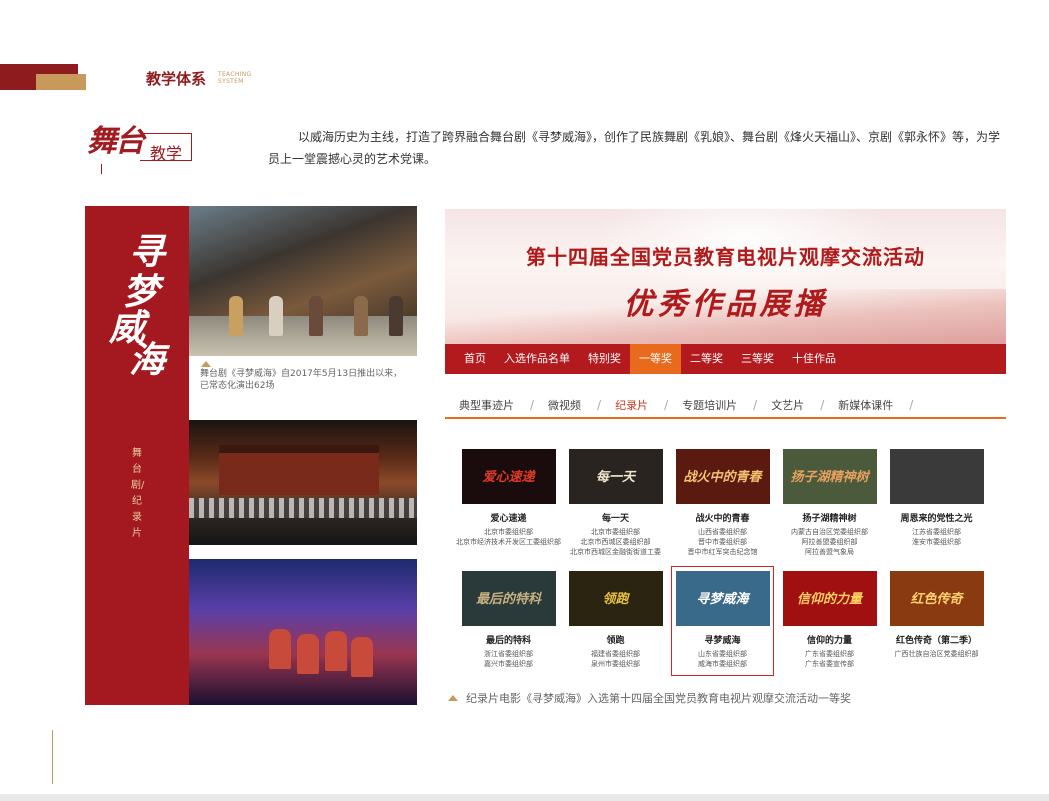 The image size is (1049, 801). I want to click on work-item: 最后的特科 最后的特科 浙江省委组织部 嘉兴市委组织部, so click(508, 620).